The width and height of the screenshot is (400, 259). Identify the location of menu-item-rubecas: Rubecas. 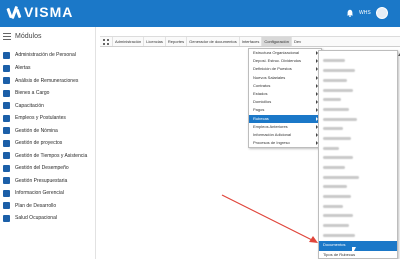
(285, 118).